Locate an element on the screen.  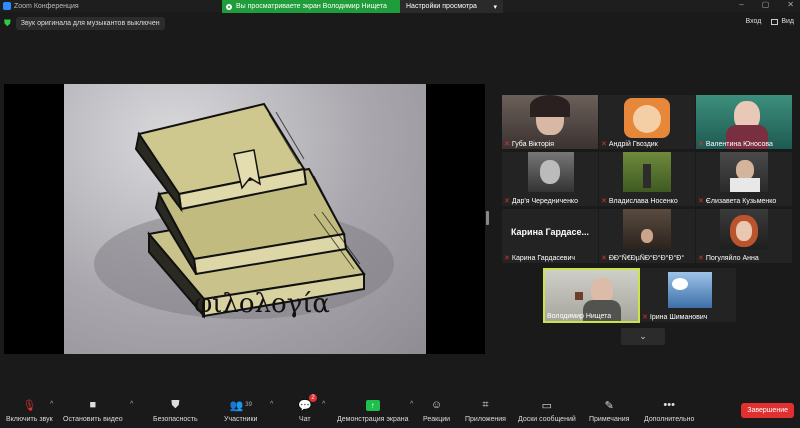
participants-icon: 👥 39 is located at coordinates (240, 405).